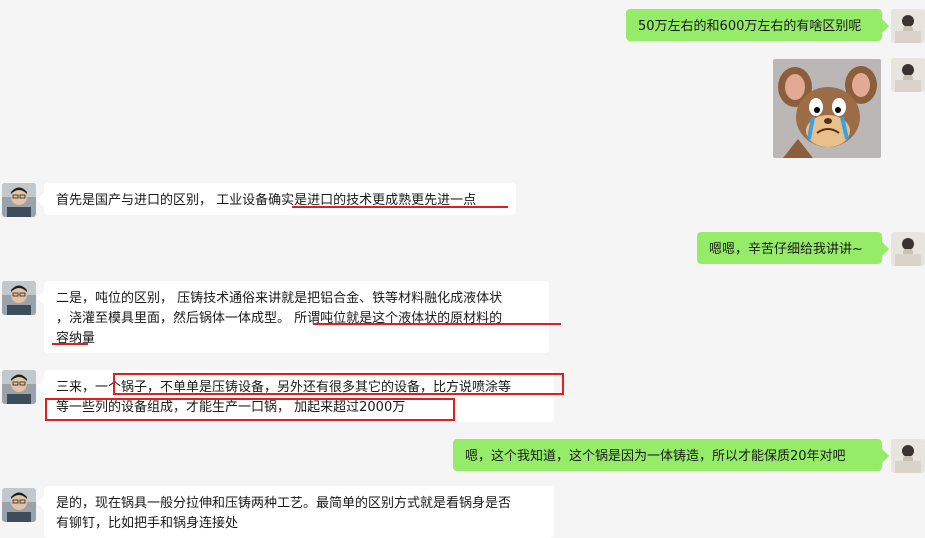 The image size is (925, 538). I want to click on message-bubble-outgoing: 嗯嗯，辛苦仔细给我讲讲~, so click(789, 248).